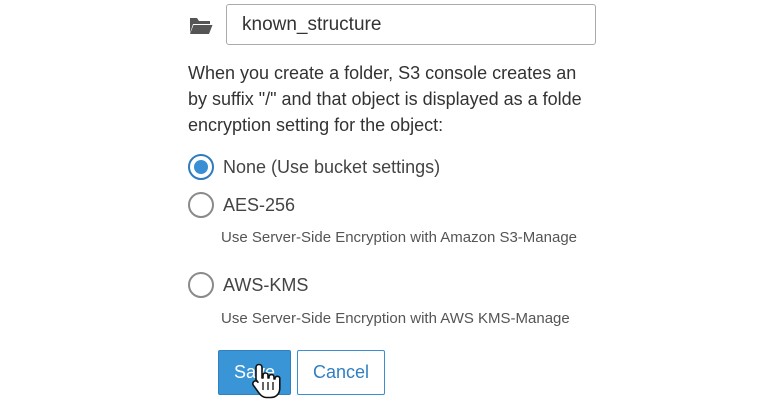 This screenshot has height=402, width=773. What do you see at coordinates (266, 284) in the screenshot?
I see `radio-label-aws-kms: AWS-KMS` at bounding box center [266, 284].